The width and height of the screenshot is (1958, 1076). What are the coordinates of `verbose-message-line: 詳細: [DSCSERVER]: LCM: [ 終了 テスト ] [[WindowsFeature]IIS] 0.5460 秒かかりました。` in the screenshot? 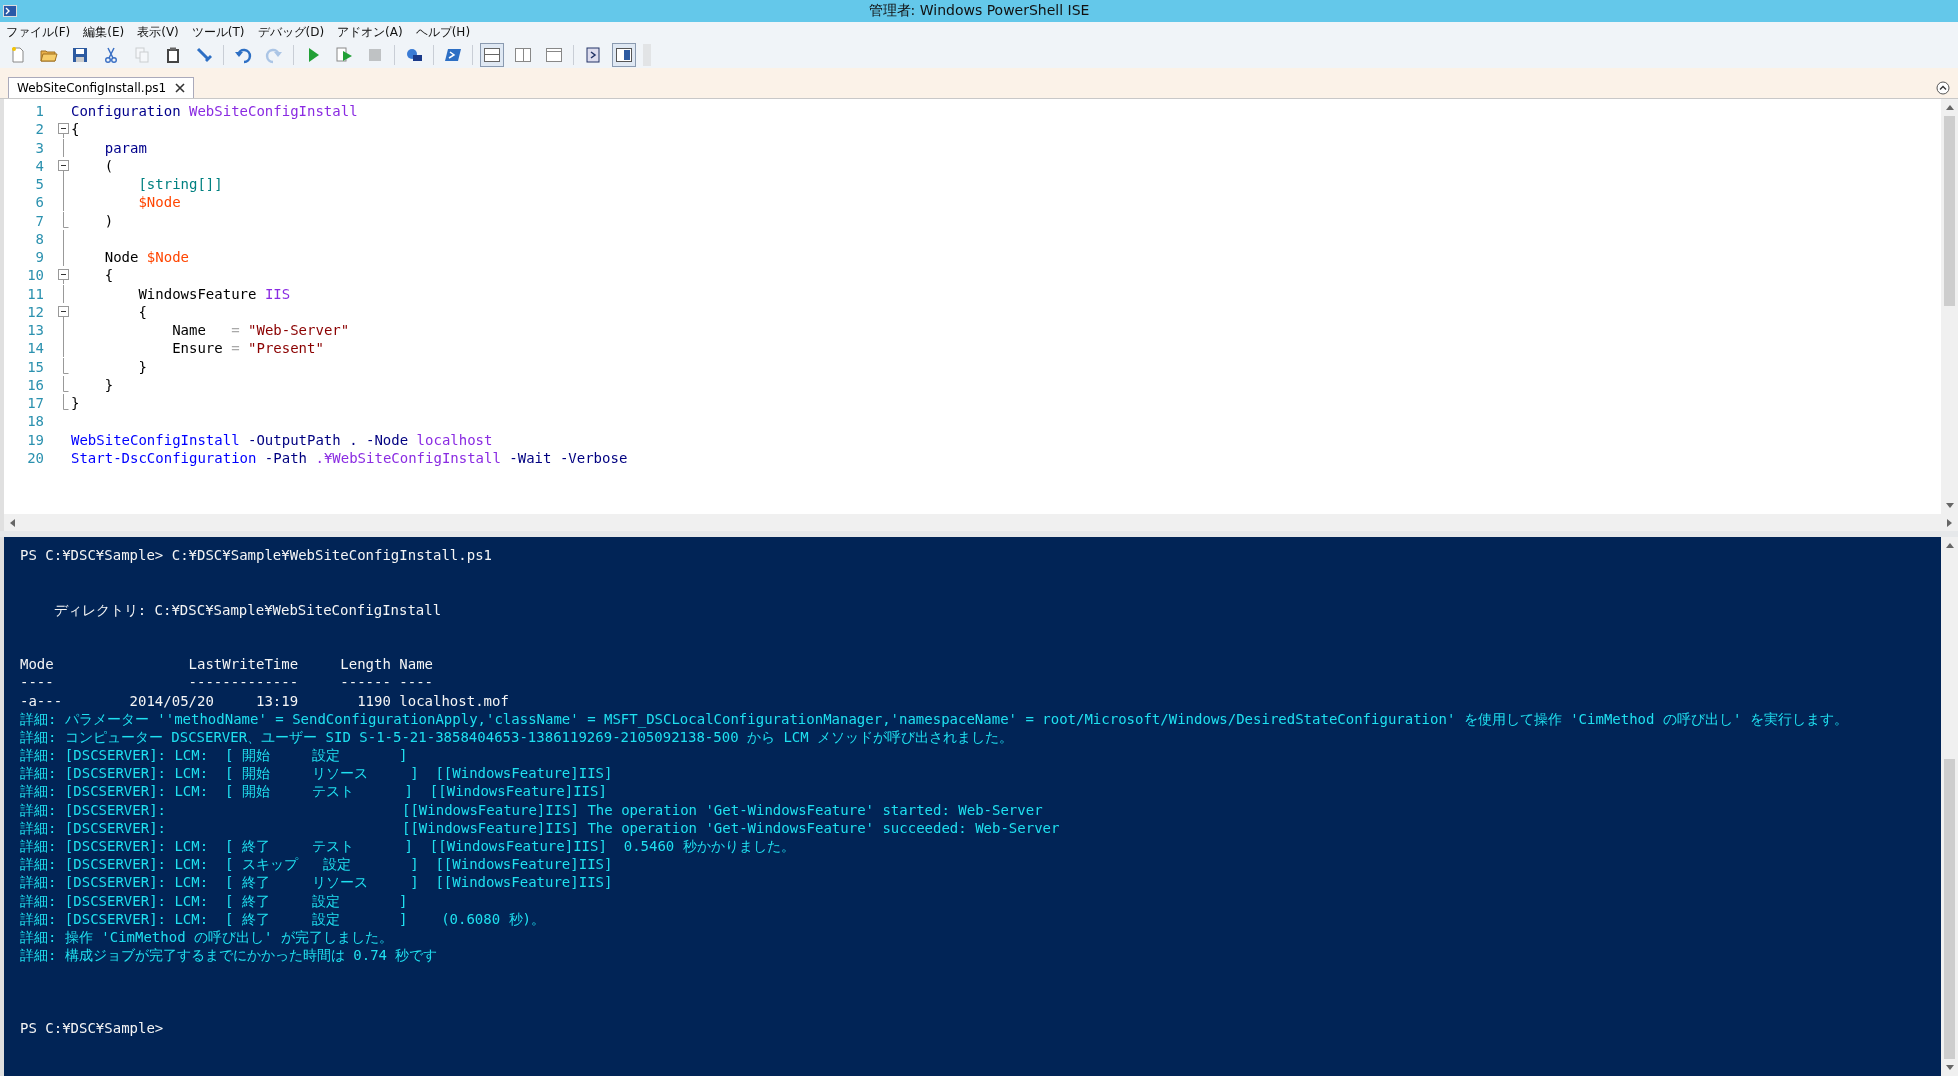 It's located at (408, 846).